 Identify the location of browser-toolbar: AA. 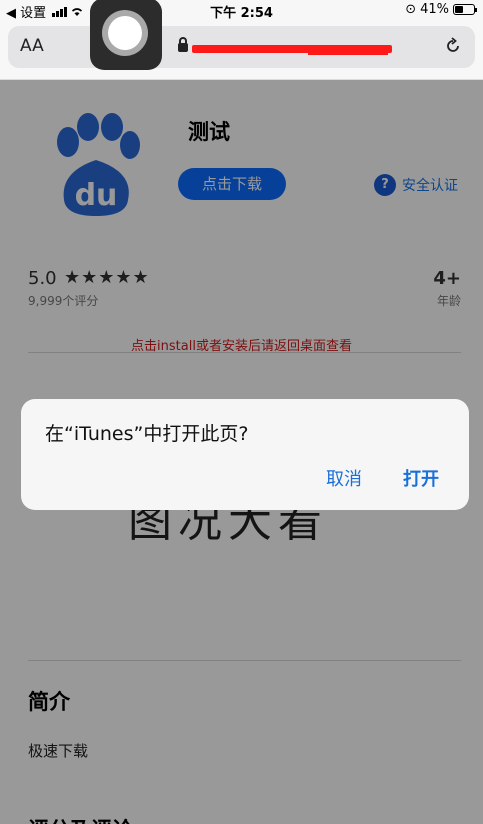
(241, 50).